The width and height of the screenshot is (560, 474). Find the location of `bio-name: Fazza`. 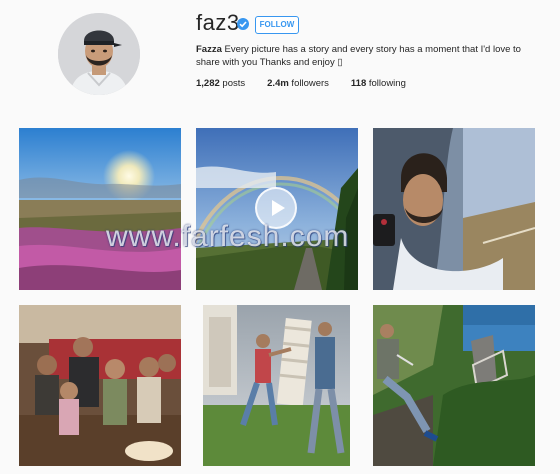

bio-name: Fazza is located at coordinates (209, 49).